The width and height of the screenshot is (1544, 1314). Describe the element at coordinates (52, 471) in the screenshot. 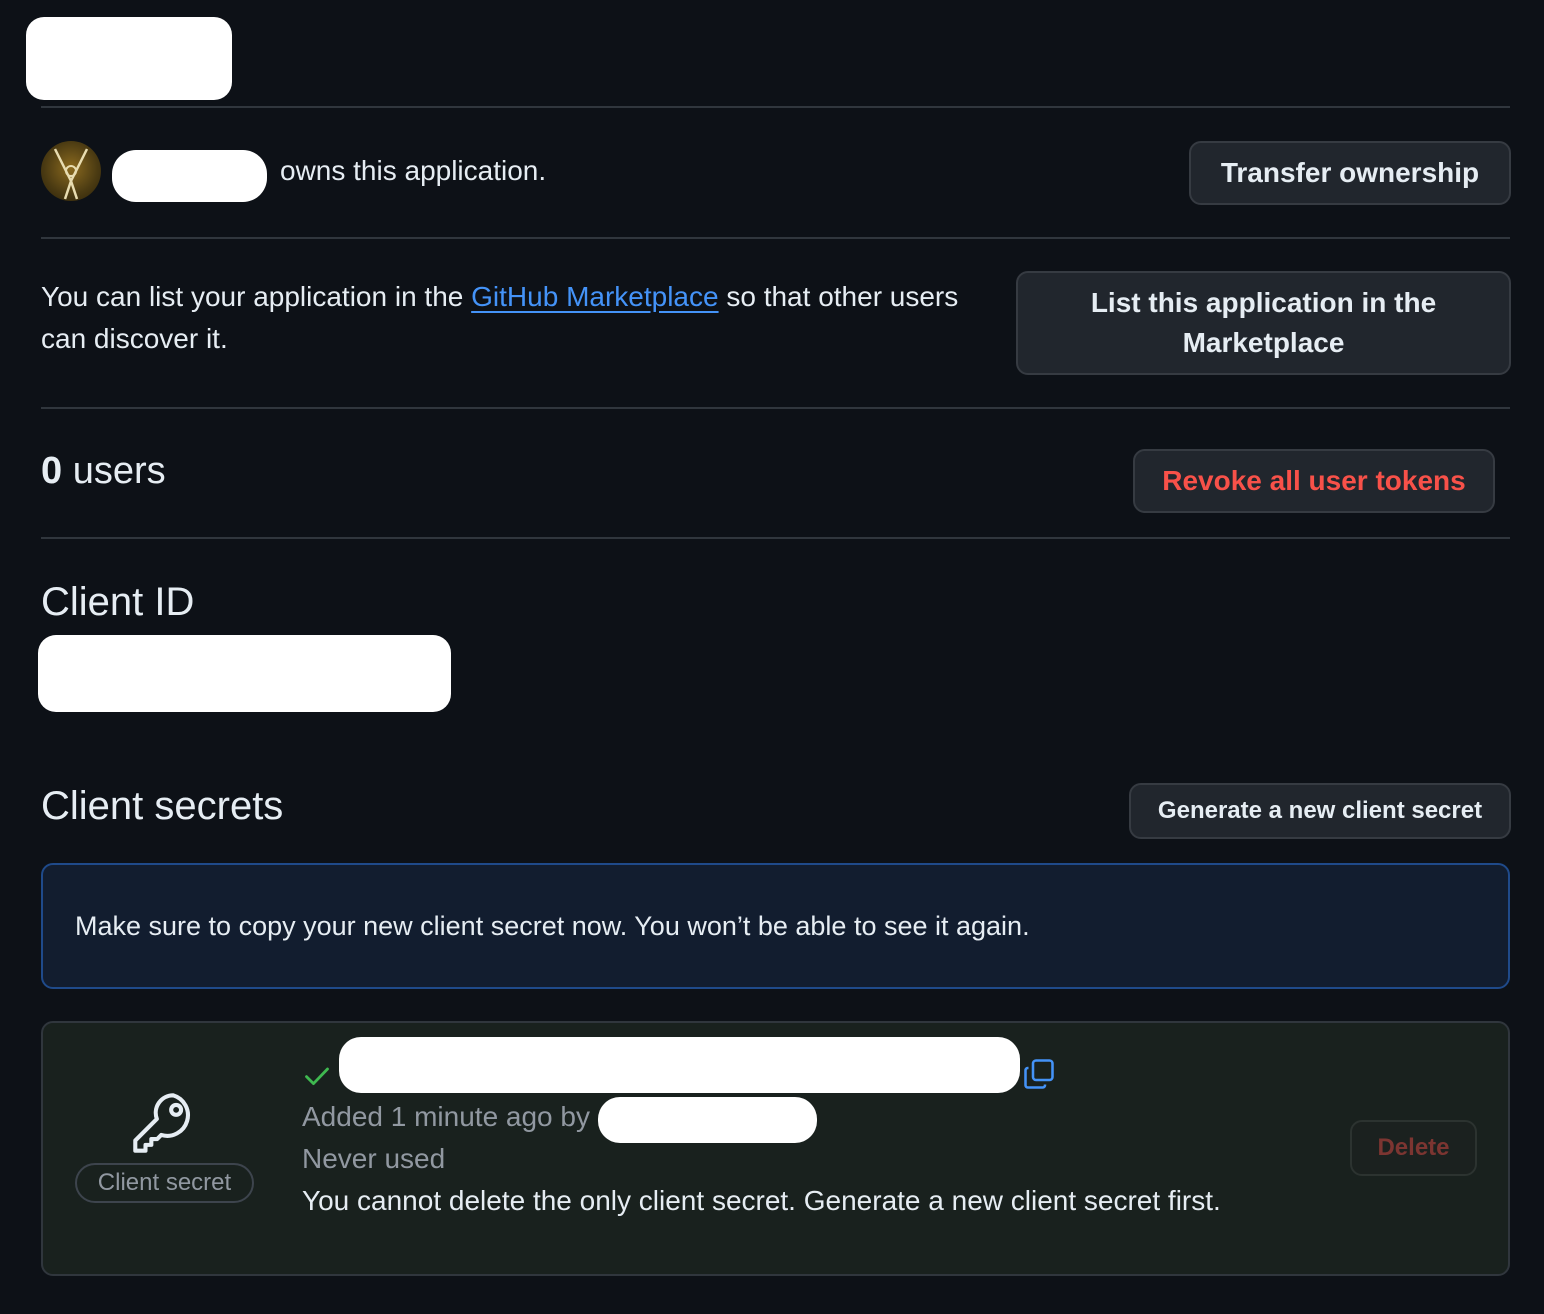

I see `users-count-number: 0` at that location.